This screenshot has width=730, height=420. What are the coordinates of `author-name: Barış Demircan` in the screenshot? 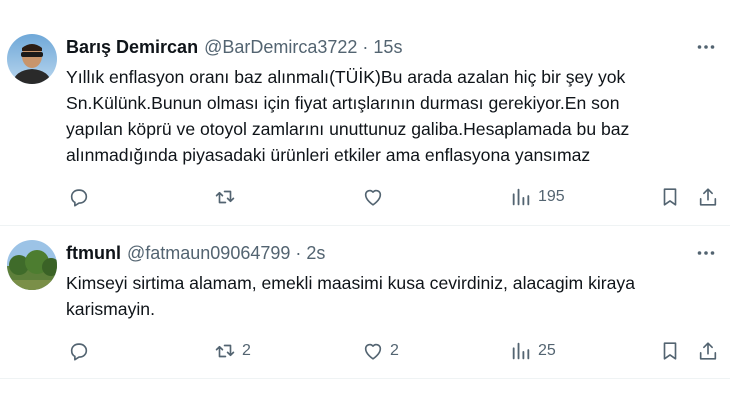 It's located at (132, 47).